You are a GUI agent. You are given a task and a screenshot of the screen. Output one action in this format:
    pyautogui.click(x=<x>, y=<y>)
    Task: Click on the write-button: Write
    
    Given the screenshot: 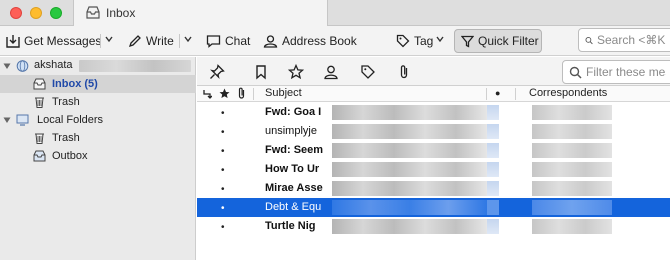 What is the action you would take?
    pyautogui.click(x=151, y=41)
    